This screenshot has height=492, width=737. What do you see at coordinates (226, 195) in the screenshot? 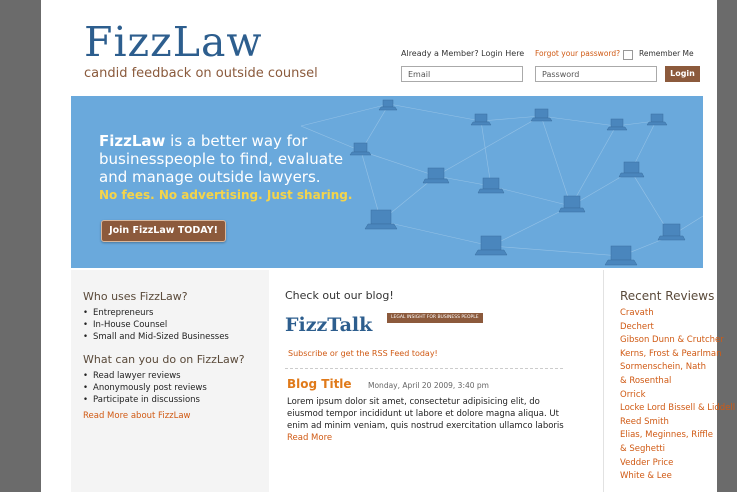
I see `hero-tagline: No fees. No advertising. Just sharing.` at bounding box center [226, 195].